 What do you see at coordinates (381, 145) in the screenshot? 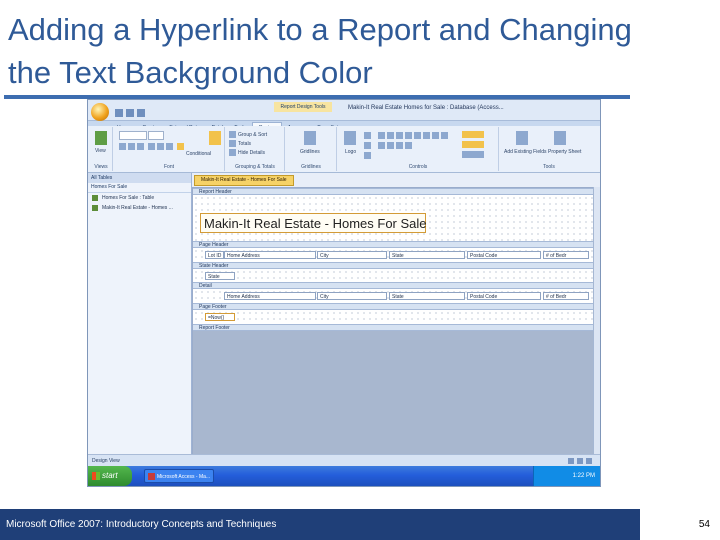
I see `image-icon` at bounding box center [381, 145].